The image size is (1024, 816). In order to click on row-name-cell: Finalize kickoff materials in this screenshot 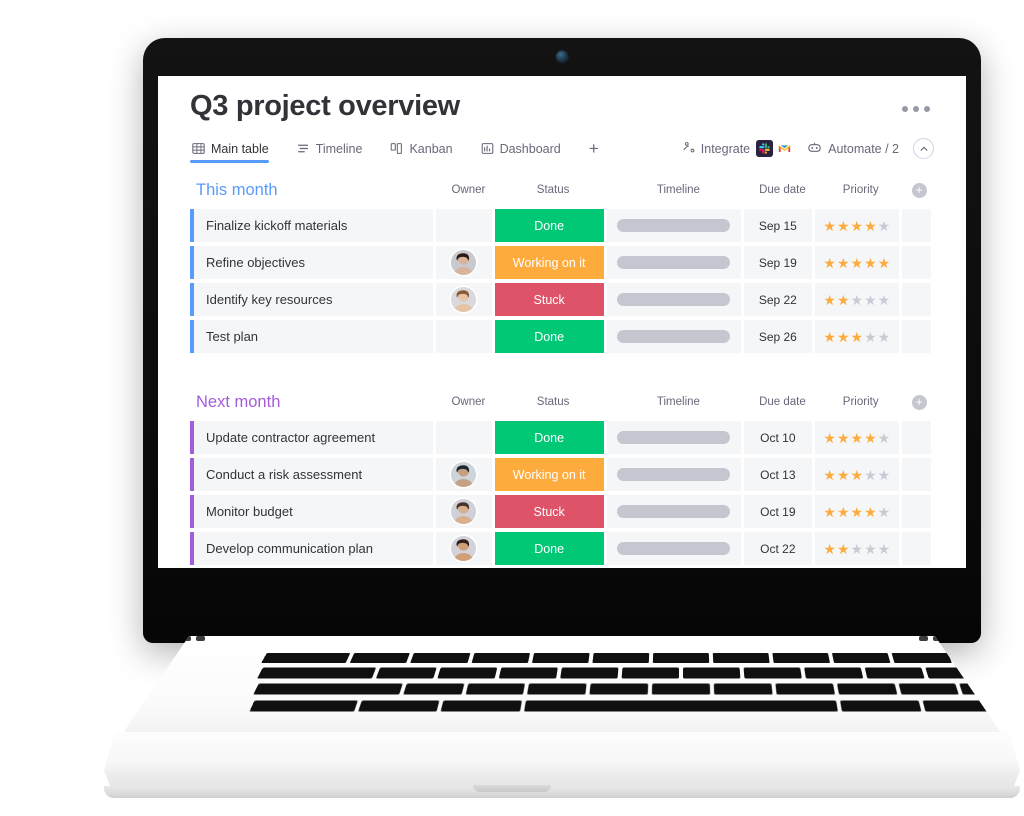, I will do `click(312, 225)`.